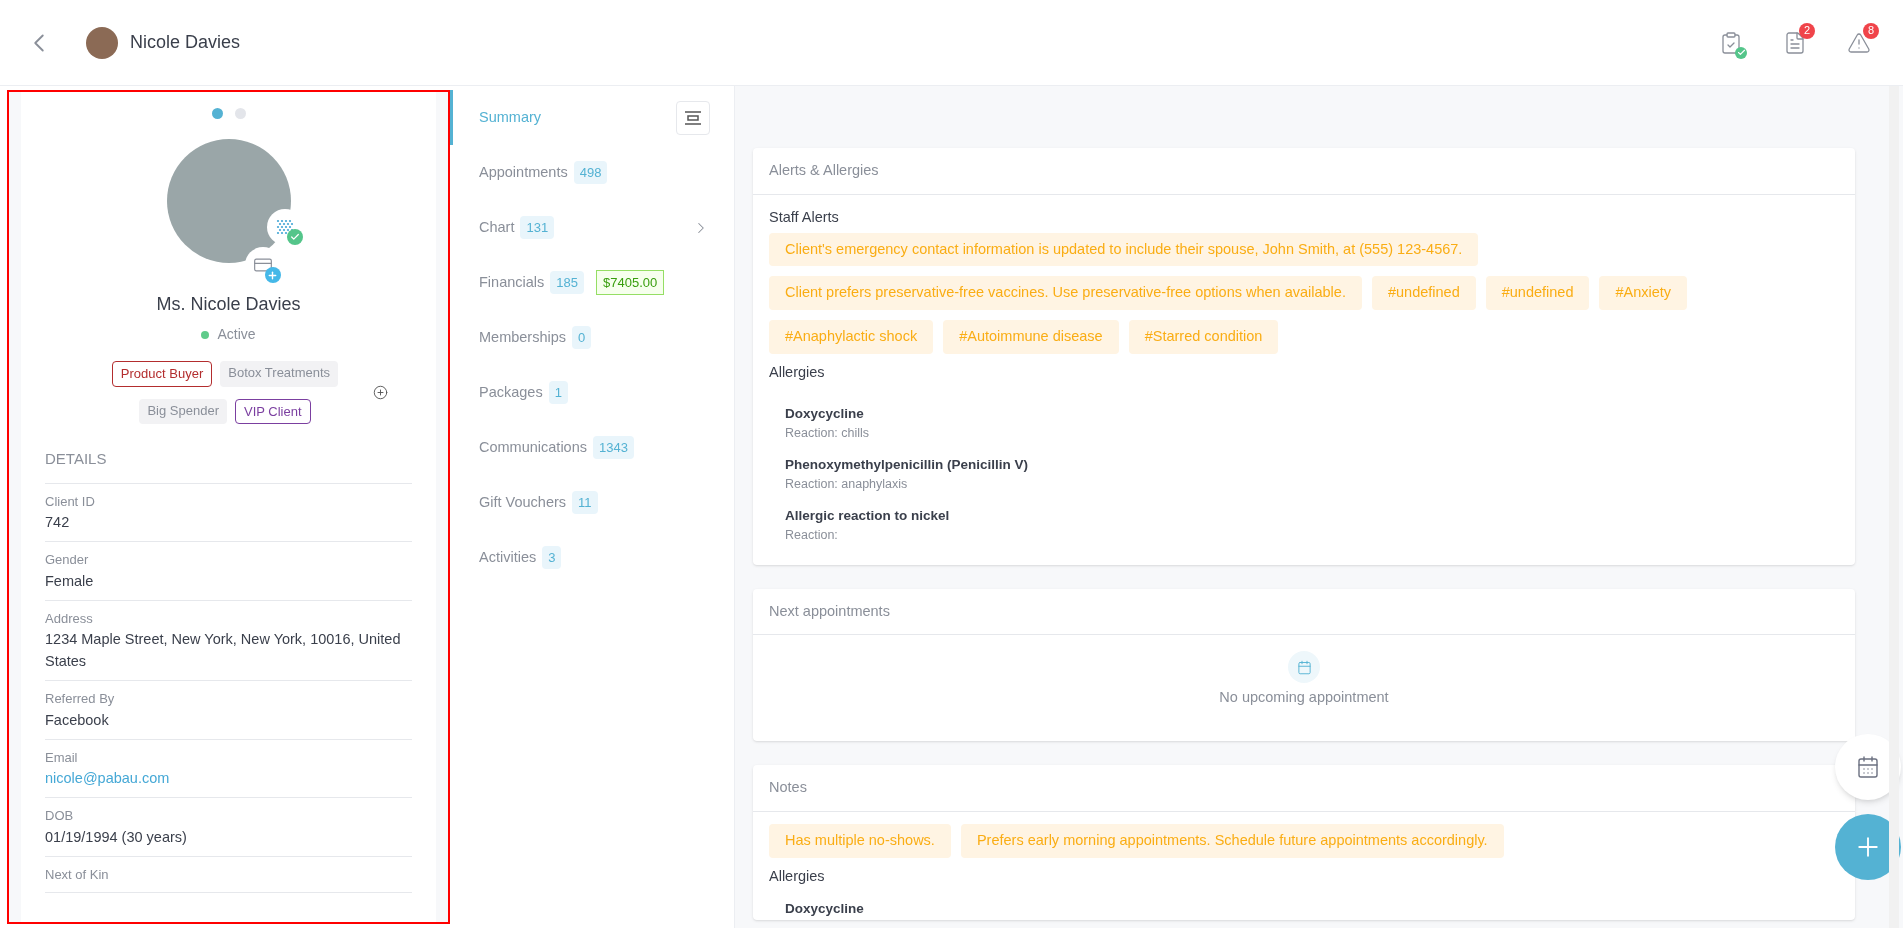 The image size is (1903, 928). I want to click on nav-tab: Appointments 498, so click(592, 172).